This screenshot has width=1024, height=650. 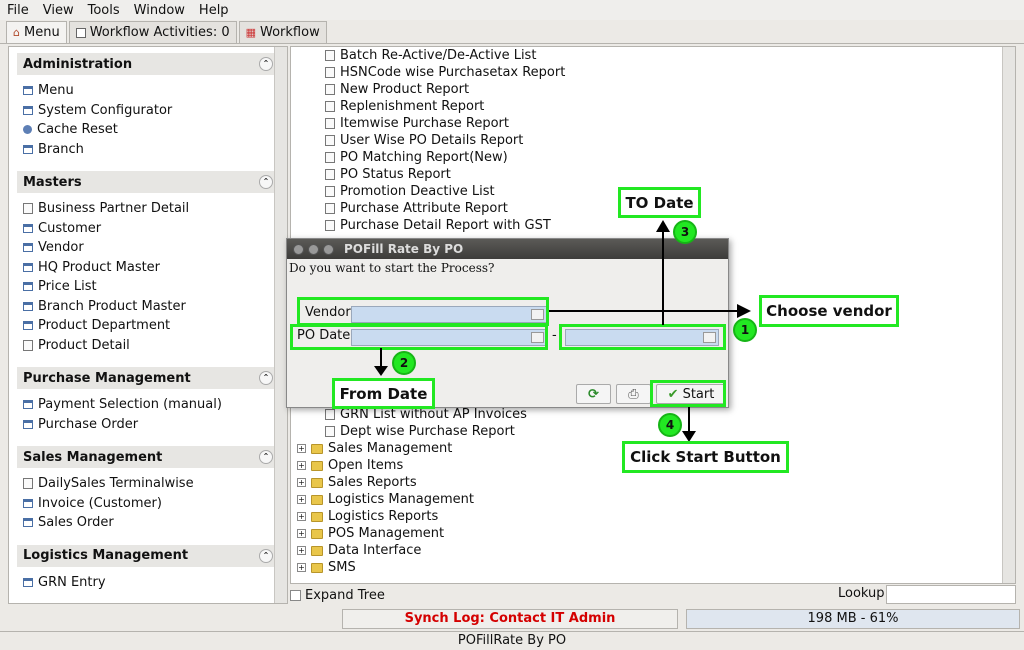 I want to click on sidebar-item-sales-order: Sales Order, so click(x=151, y=523).